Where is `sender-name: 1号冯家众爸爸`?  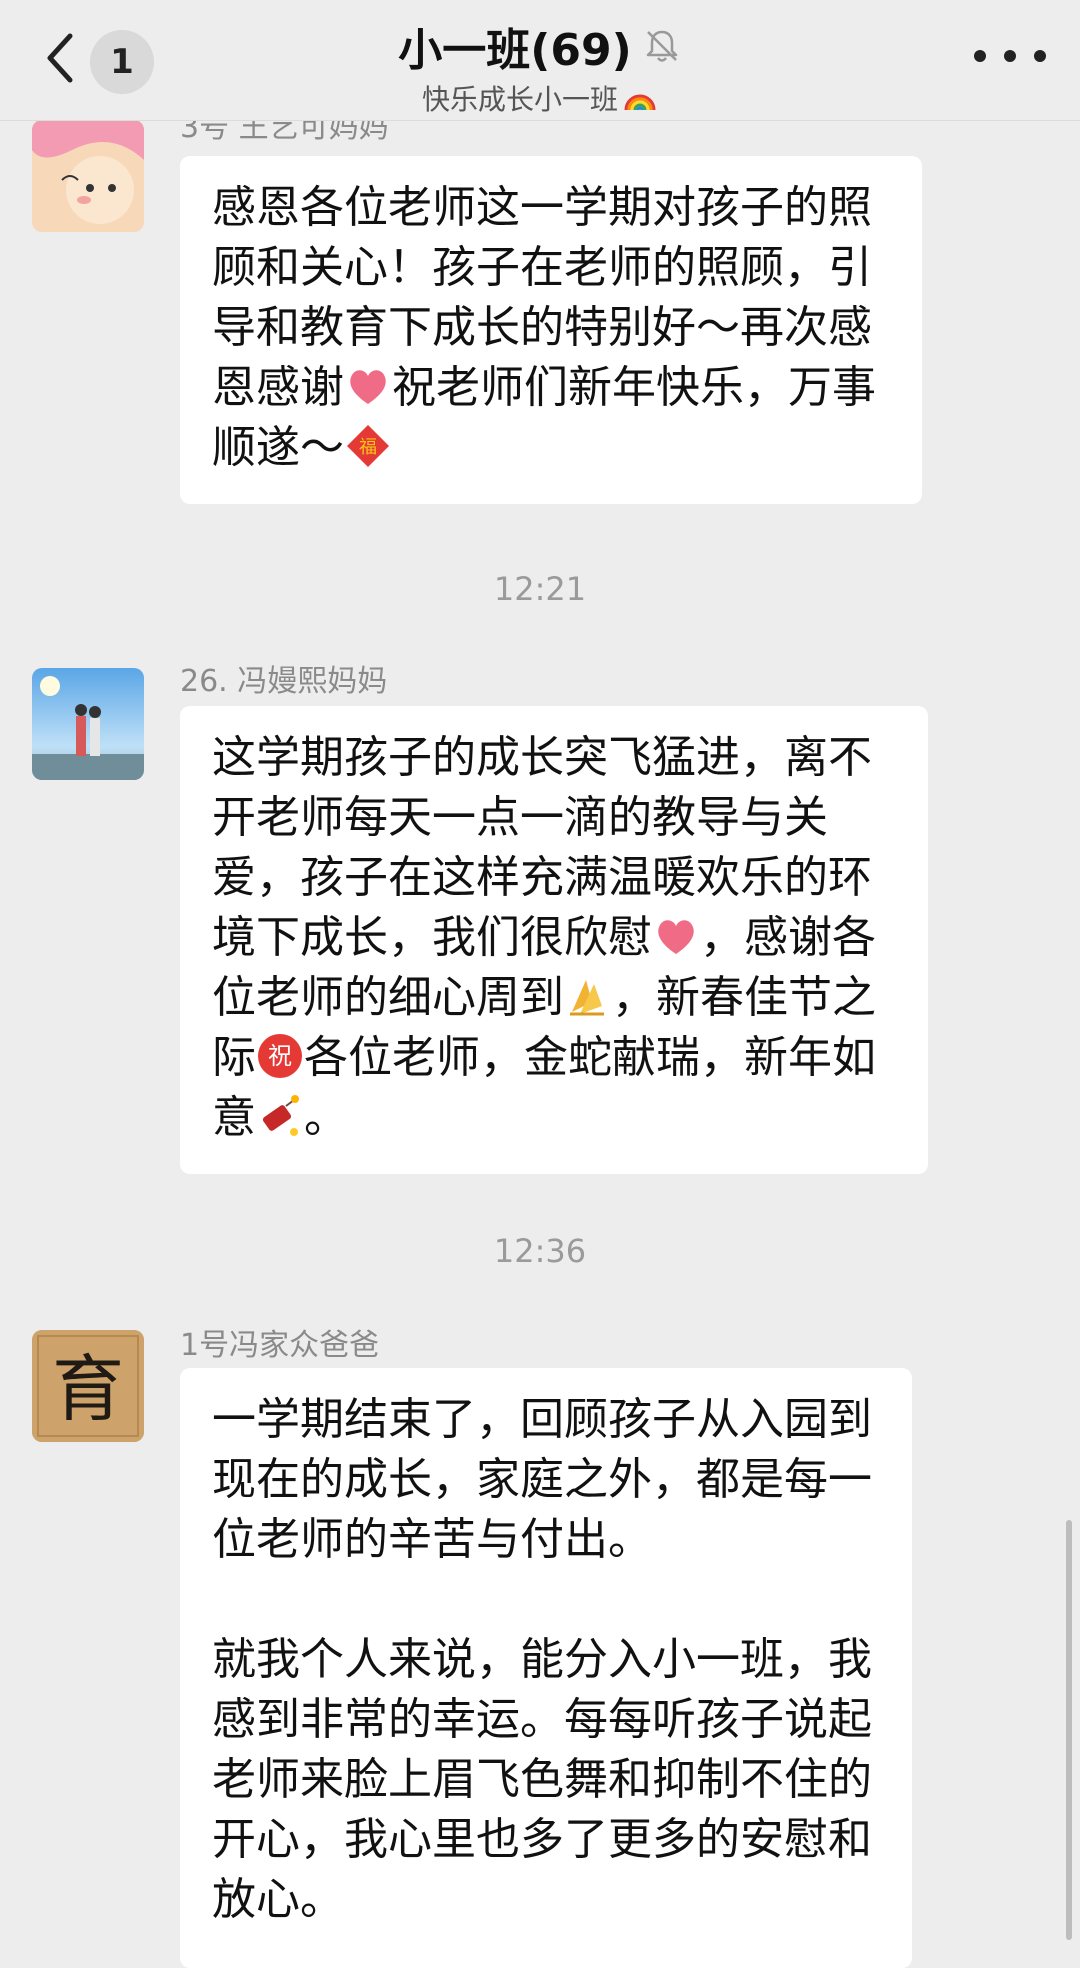 sender-name: 1号冯家众爸爸 is located at coordinates (280, 1345).